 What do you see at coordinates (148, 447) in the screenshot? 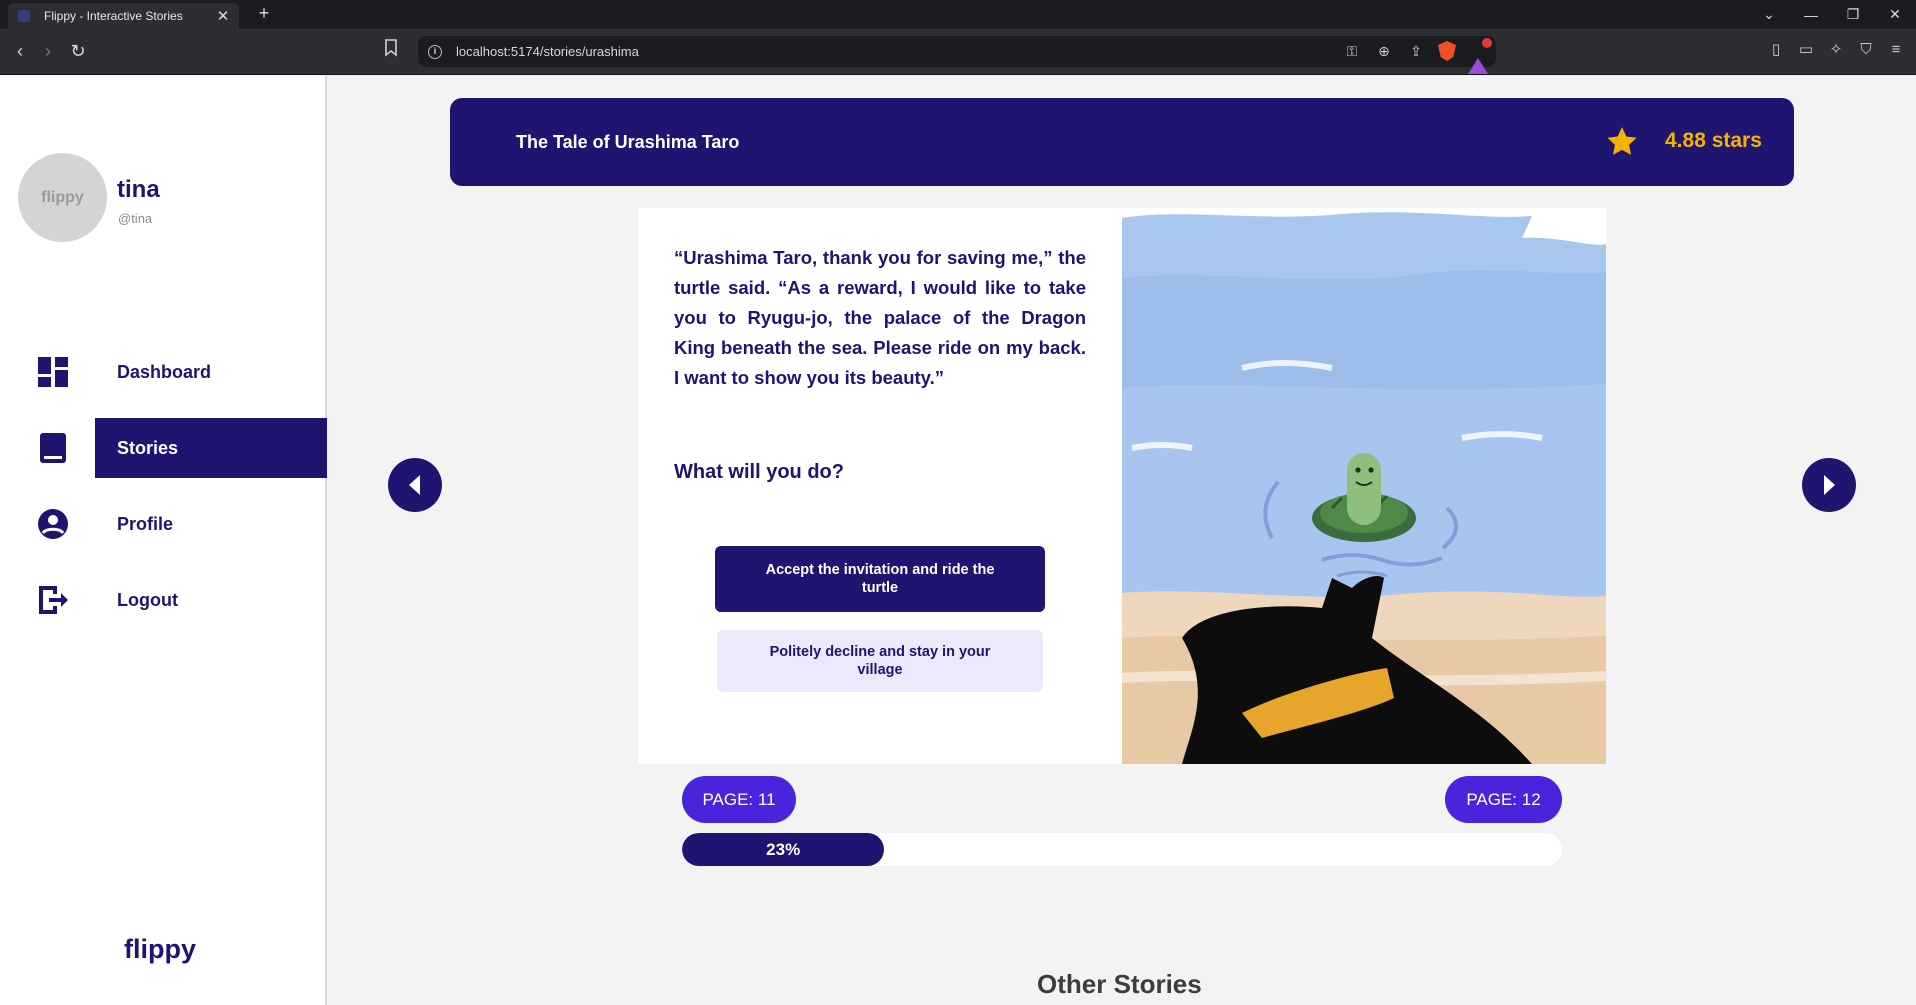
I see `sidebar-item-label: Stories` at bounding box center [148, 447].